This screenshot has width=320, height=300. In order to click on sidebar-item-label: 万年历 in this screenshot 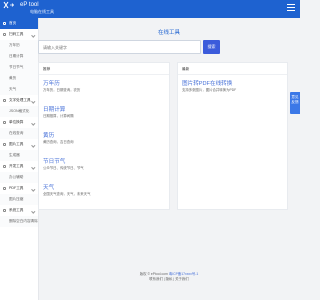, I will do `click(14, 45)`.